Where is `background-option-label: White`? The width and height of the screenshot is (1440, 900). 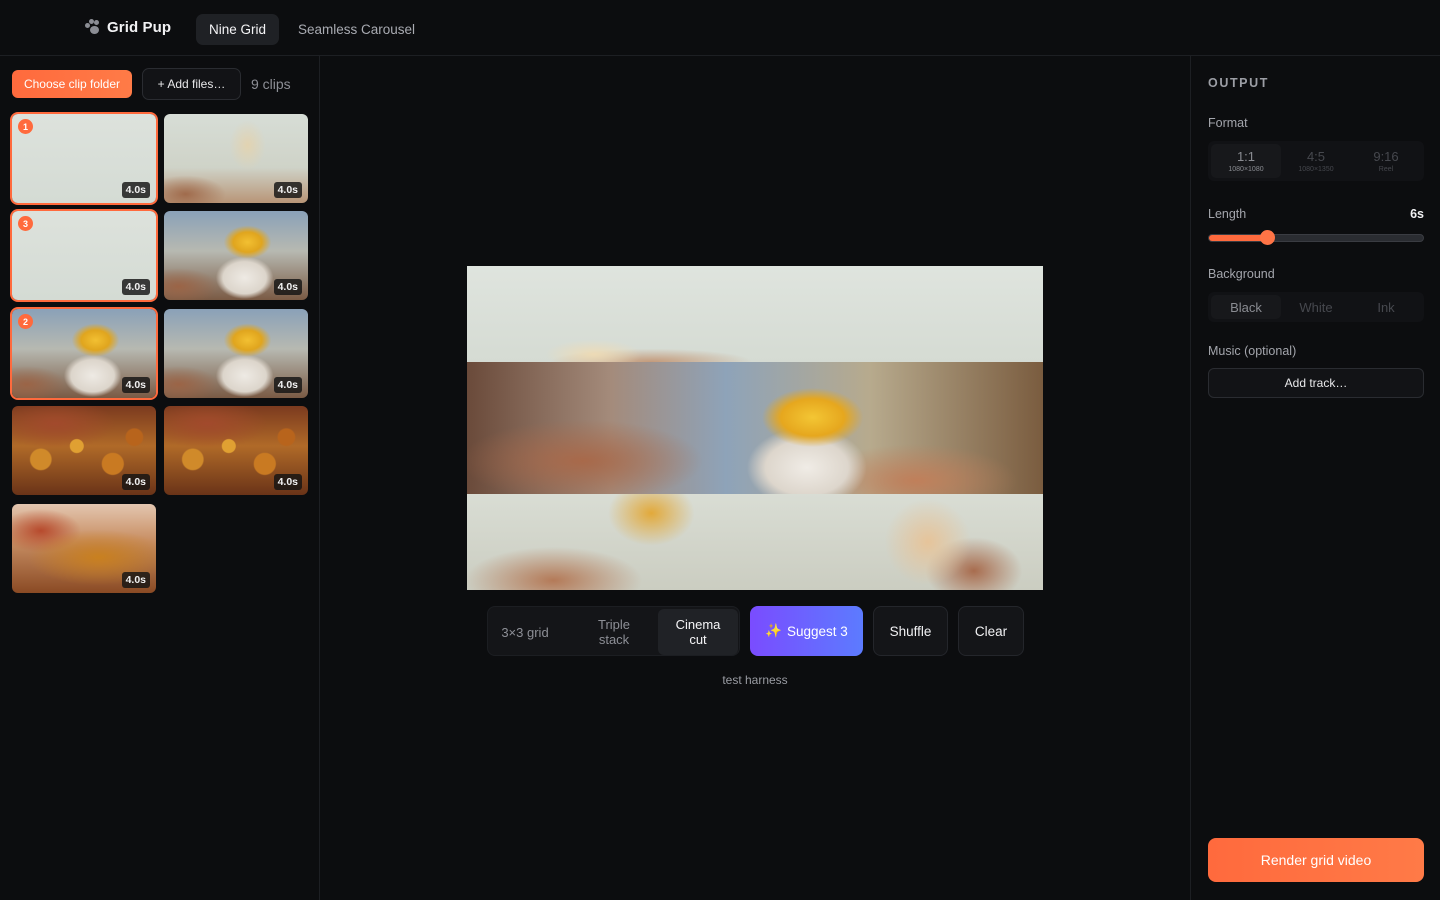
background-option-label: White is located at coordinates (1316, 307).